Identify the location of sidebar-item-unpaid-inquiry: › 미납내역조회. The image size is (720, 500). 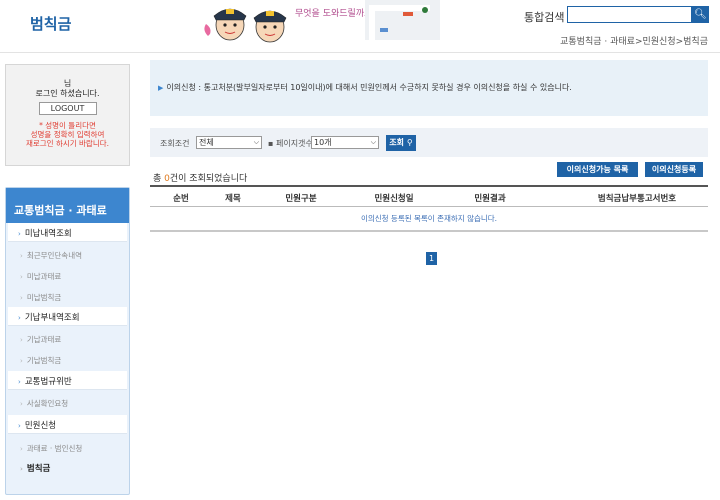
(67, 232).